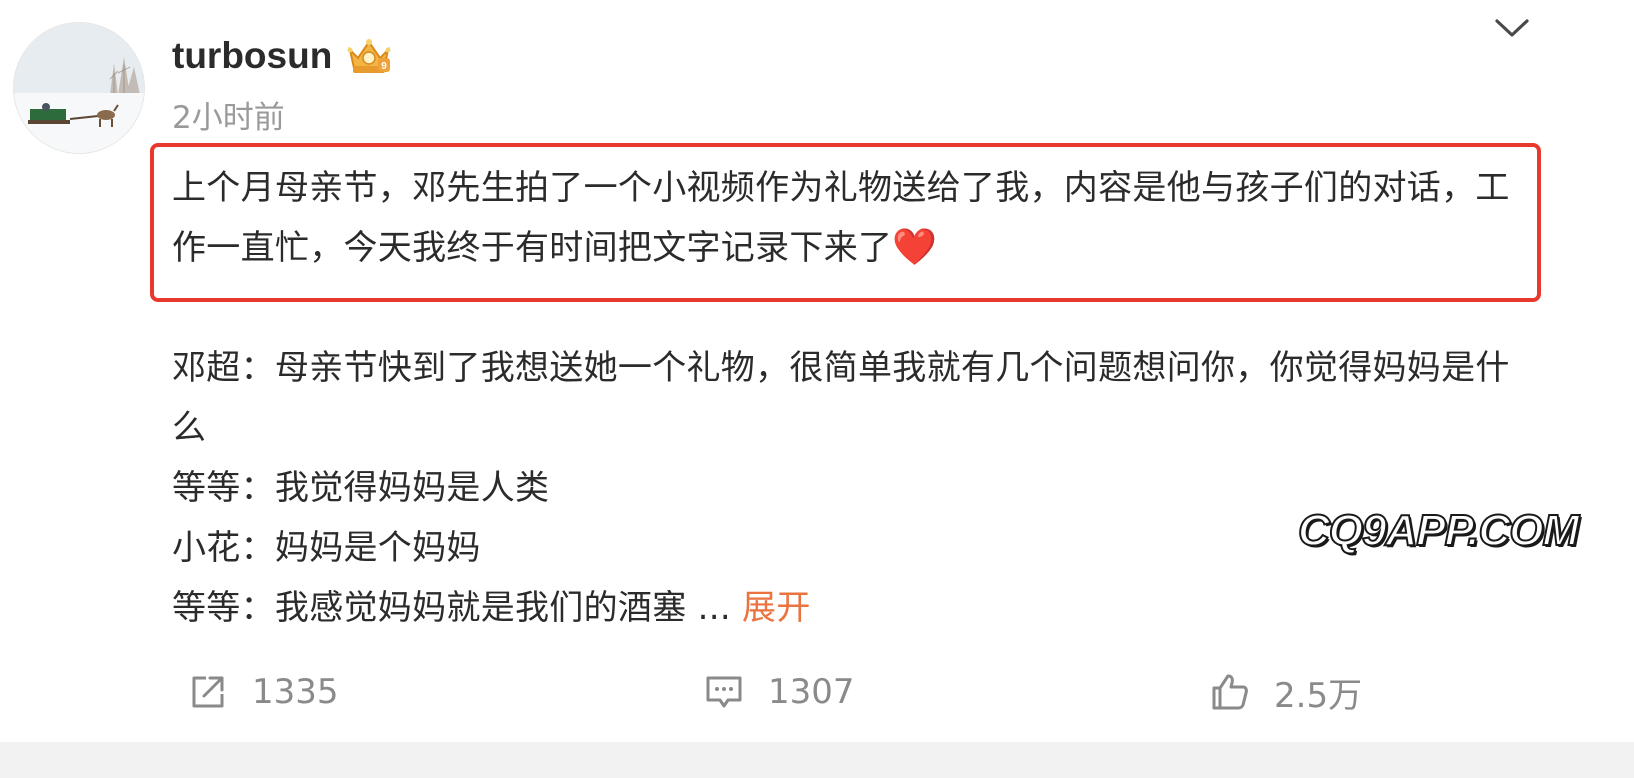 The height and width of the screenshot is (778, 1634). I want to click on post-timestamp: 2小时前, so click(228, 118).